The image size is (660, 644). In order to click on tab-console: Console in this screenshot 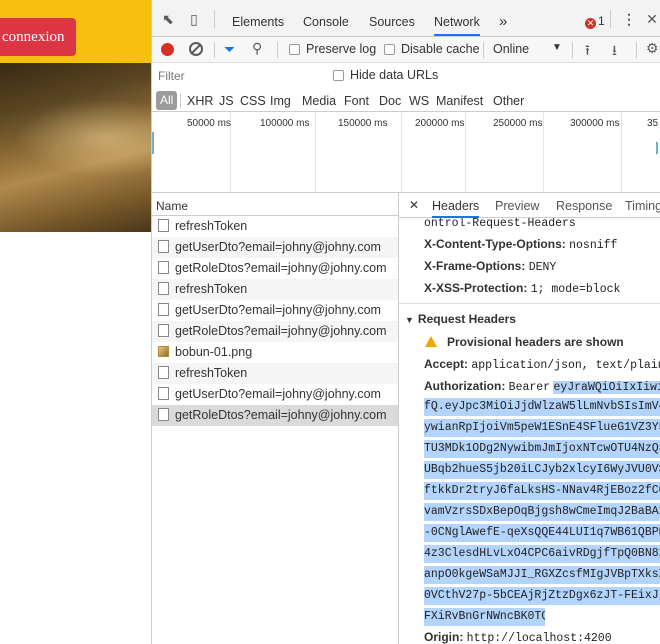, I will do `click(326, 18)`.